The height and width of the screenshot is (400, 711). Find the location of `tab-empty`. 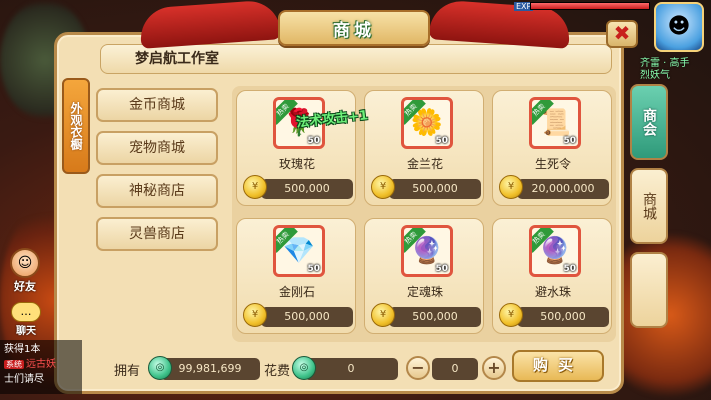

tab-empty is located at coordinates (649, 290).